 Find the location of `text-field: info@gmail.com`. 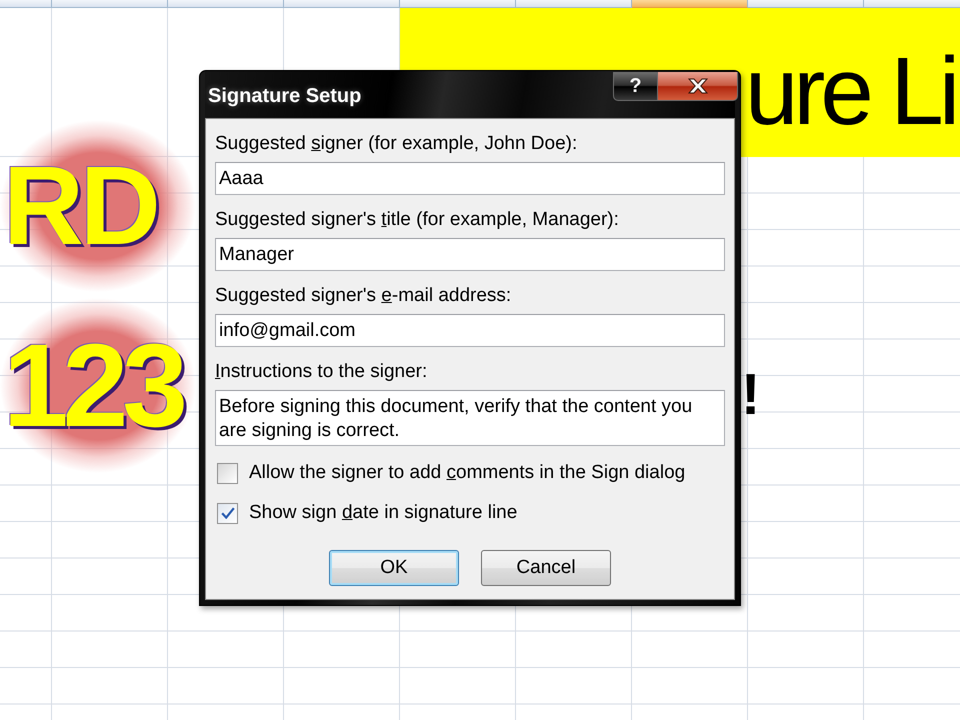

text-field: info@gmail.com is located at coordinates (470, 330).